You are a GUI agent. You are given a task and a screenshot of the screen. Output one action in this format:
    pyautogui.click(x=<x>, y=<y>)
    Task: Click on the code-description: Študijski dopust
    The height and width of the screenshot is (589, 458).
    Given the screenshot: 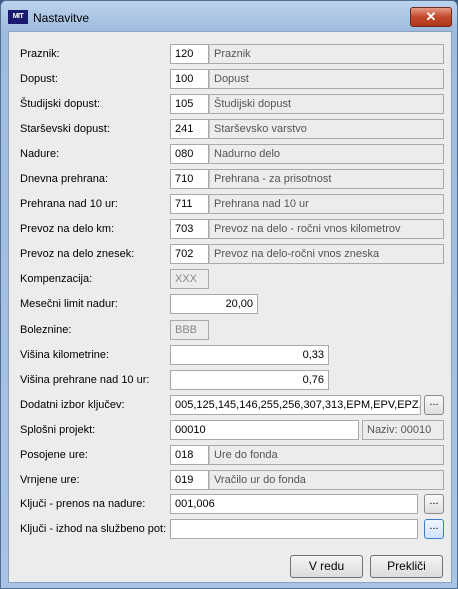 What is the action you would take?
    pyautogui.click(x=326, y=104)
    